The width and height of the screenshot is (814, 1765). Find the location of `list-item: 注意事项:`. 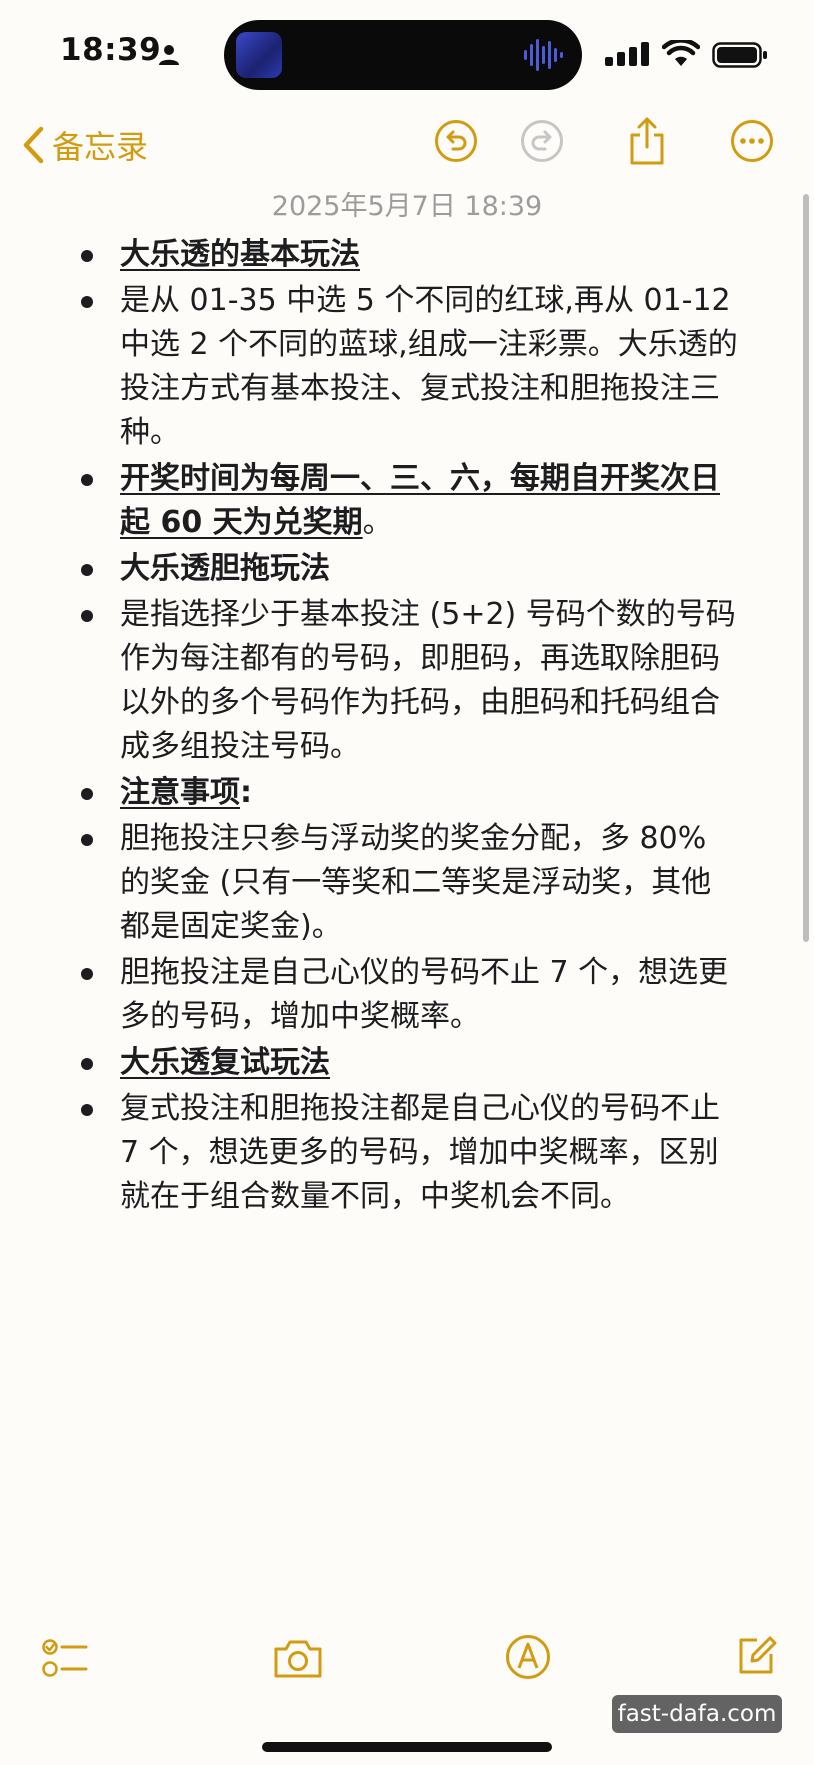

list-item: 注意事项: is located at coordinates (390, 793).